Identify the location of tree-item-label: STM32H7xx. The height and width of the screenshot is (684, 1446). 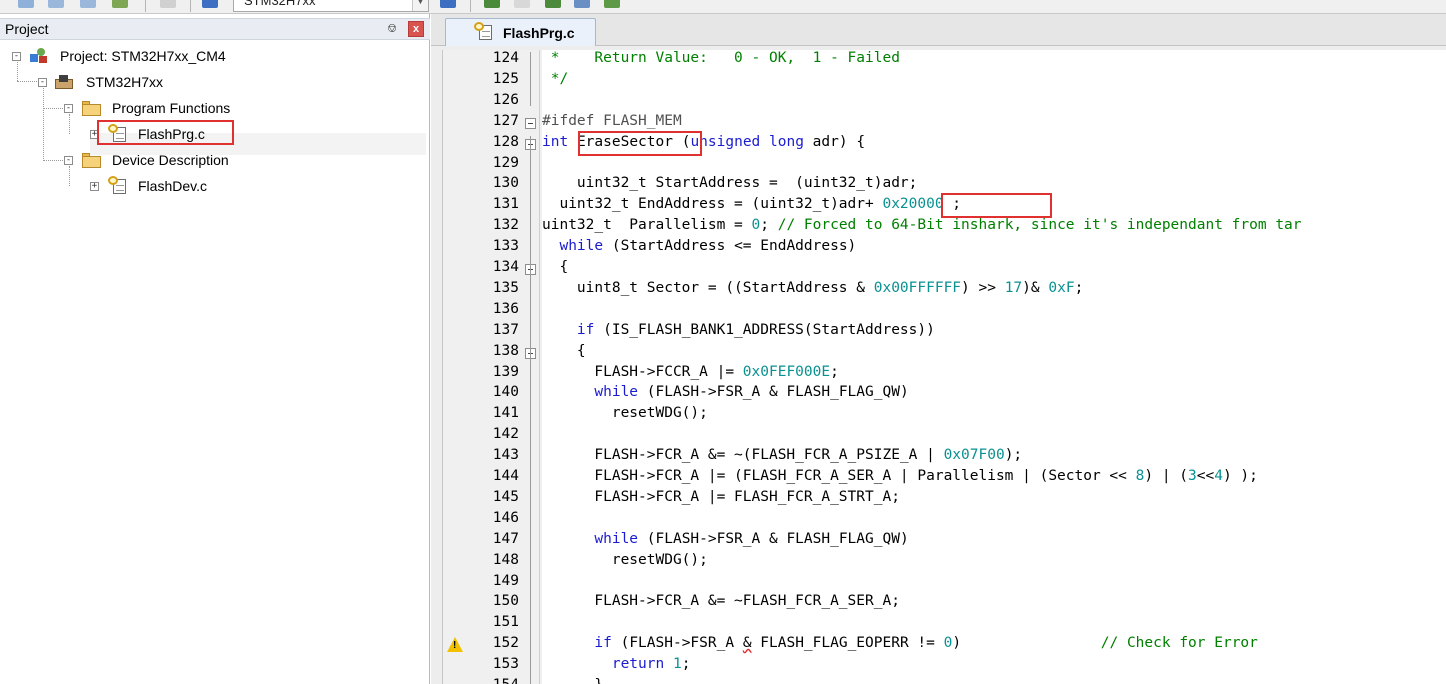
(125, 82).